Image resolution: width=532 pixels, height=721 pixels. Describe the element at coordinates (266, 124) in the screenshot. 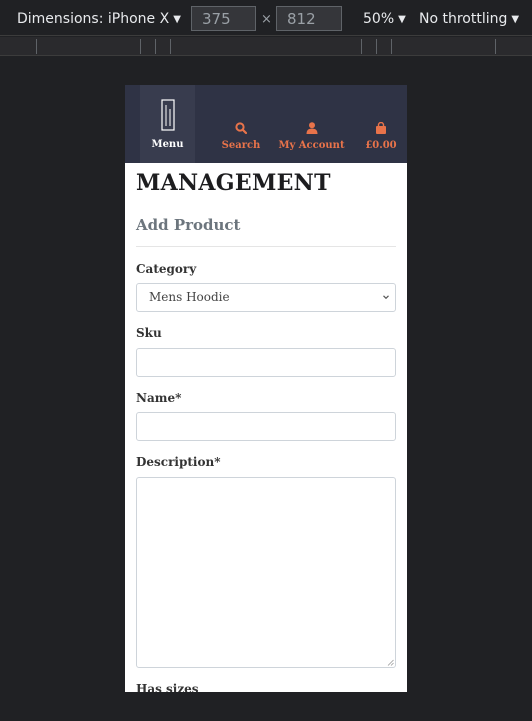

I see `site-navbar: Menu Search My Account £0.00` at that location.